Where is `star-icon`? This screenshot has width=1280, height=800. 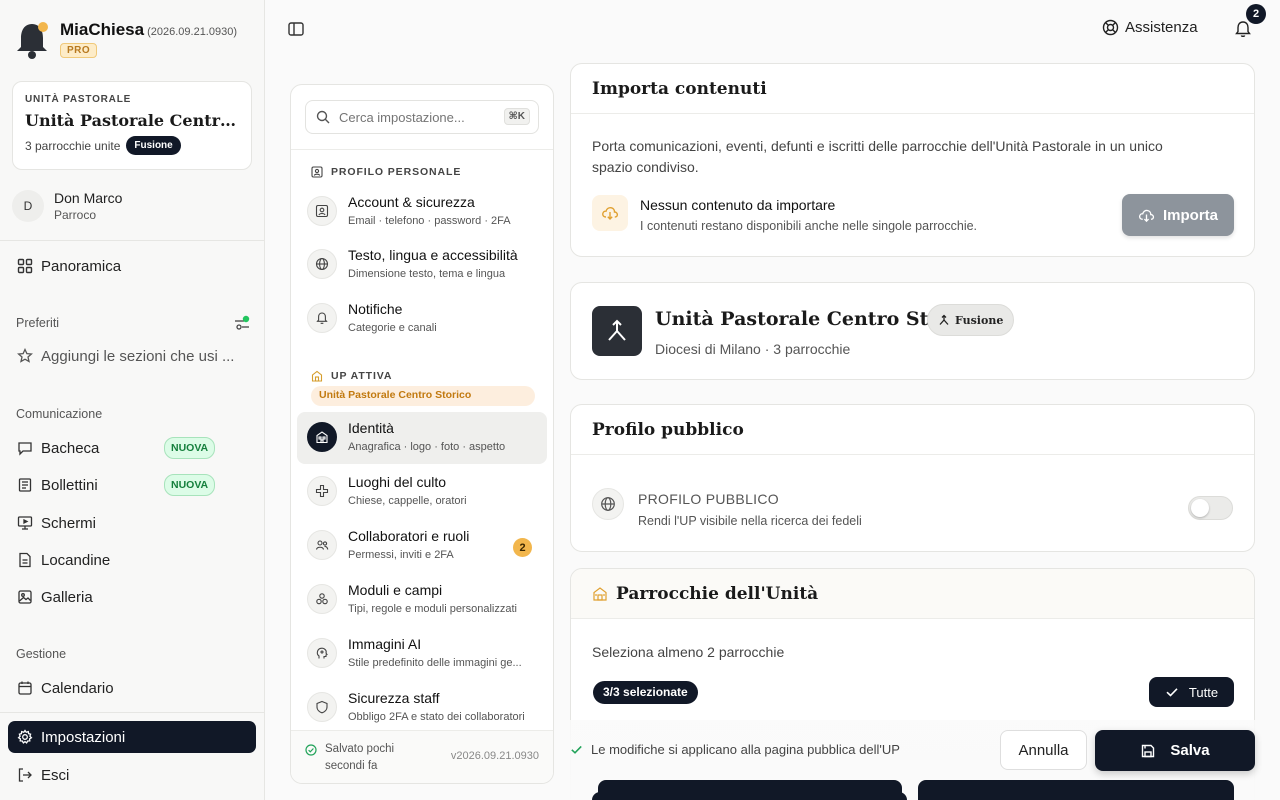
star-icon is located at coordinates (25, 355).